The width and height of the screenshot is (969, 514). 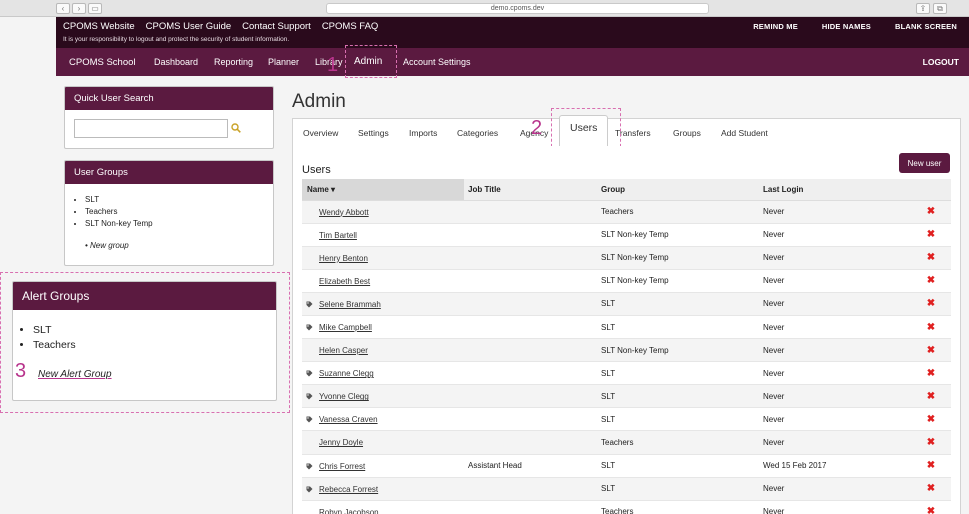 What do you see at coordinates (349, 511) in the screenshot?
I see `user-name-link: Robyn Jacobson` at bounding box center [349, 511].